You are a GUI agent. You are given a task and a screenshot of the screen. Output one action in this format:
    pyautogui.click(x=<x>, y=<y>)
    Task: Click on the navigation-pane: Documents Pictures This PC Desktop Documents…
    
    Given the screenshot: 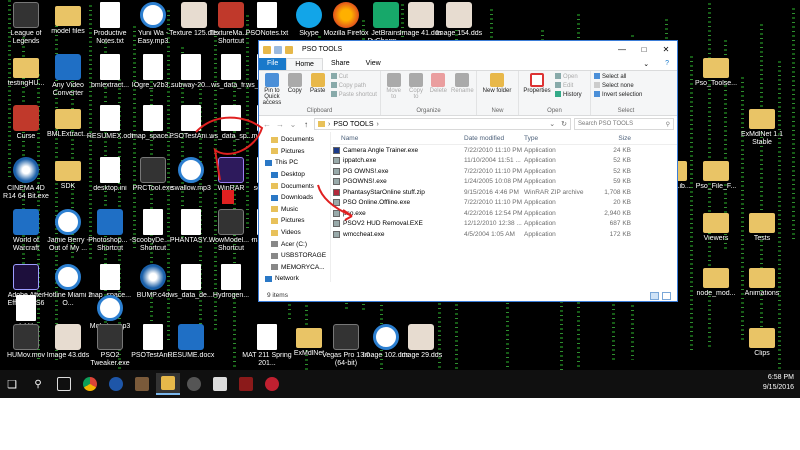 What is the action you would take?
    pyautogui.click(x=295, y=207)
    